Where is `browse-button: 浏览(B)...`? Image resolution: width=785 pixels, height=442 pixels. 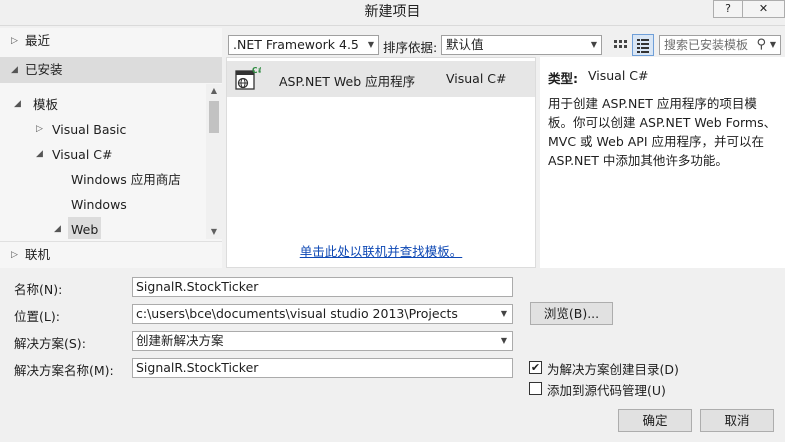 browse-button: 浏览(B)... is located at coordinates (571, 313).